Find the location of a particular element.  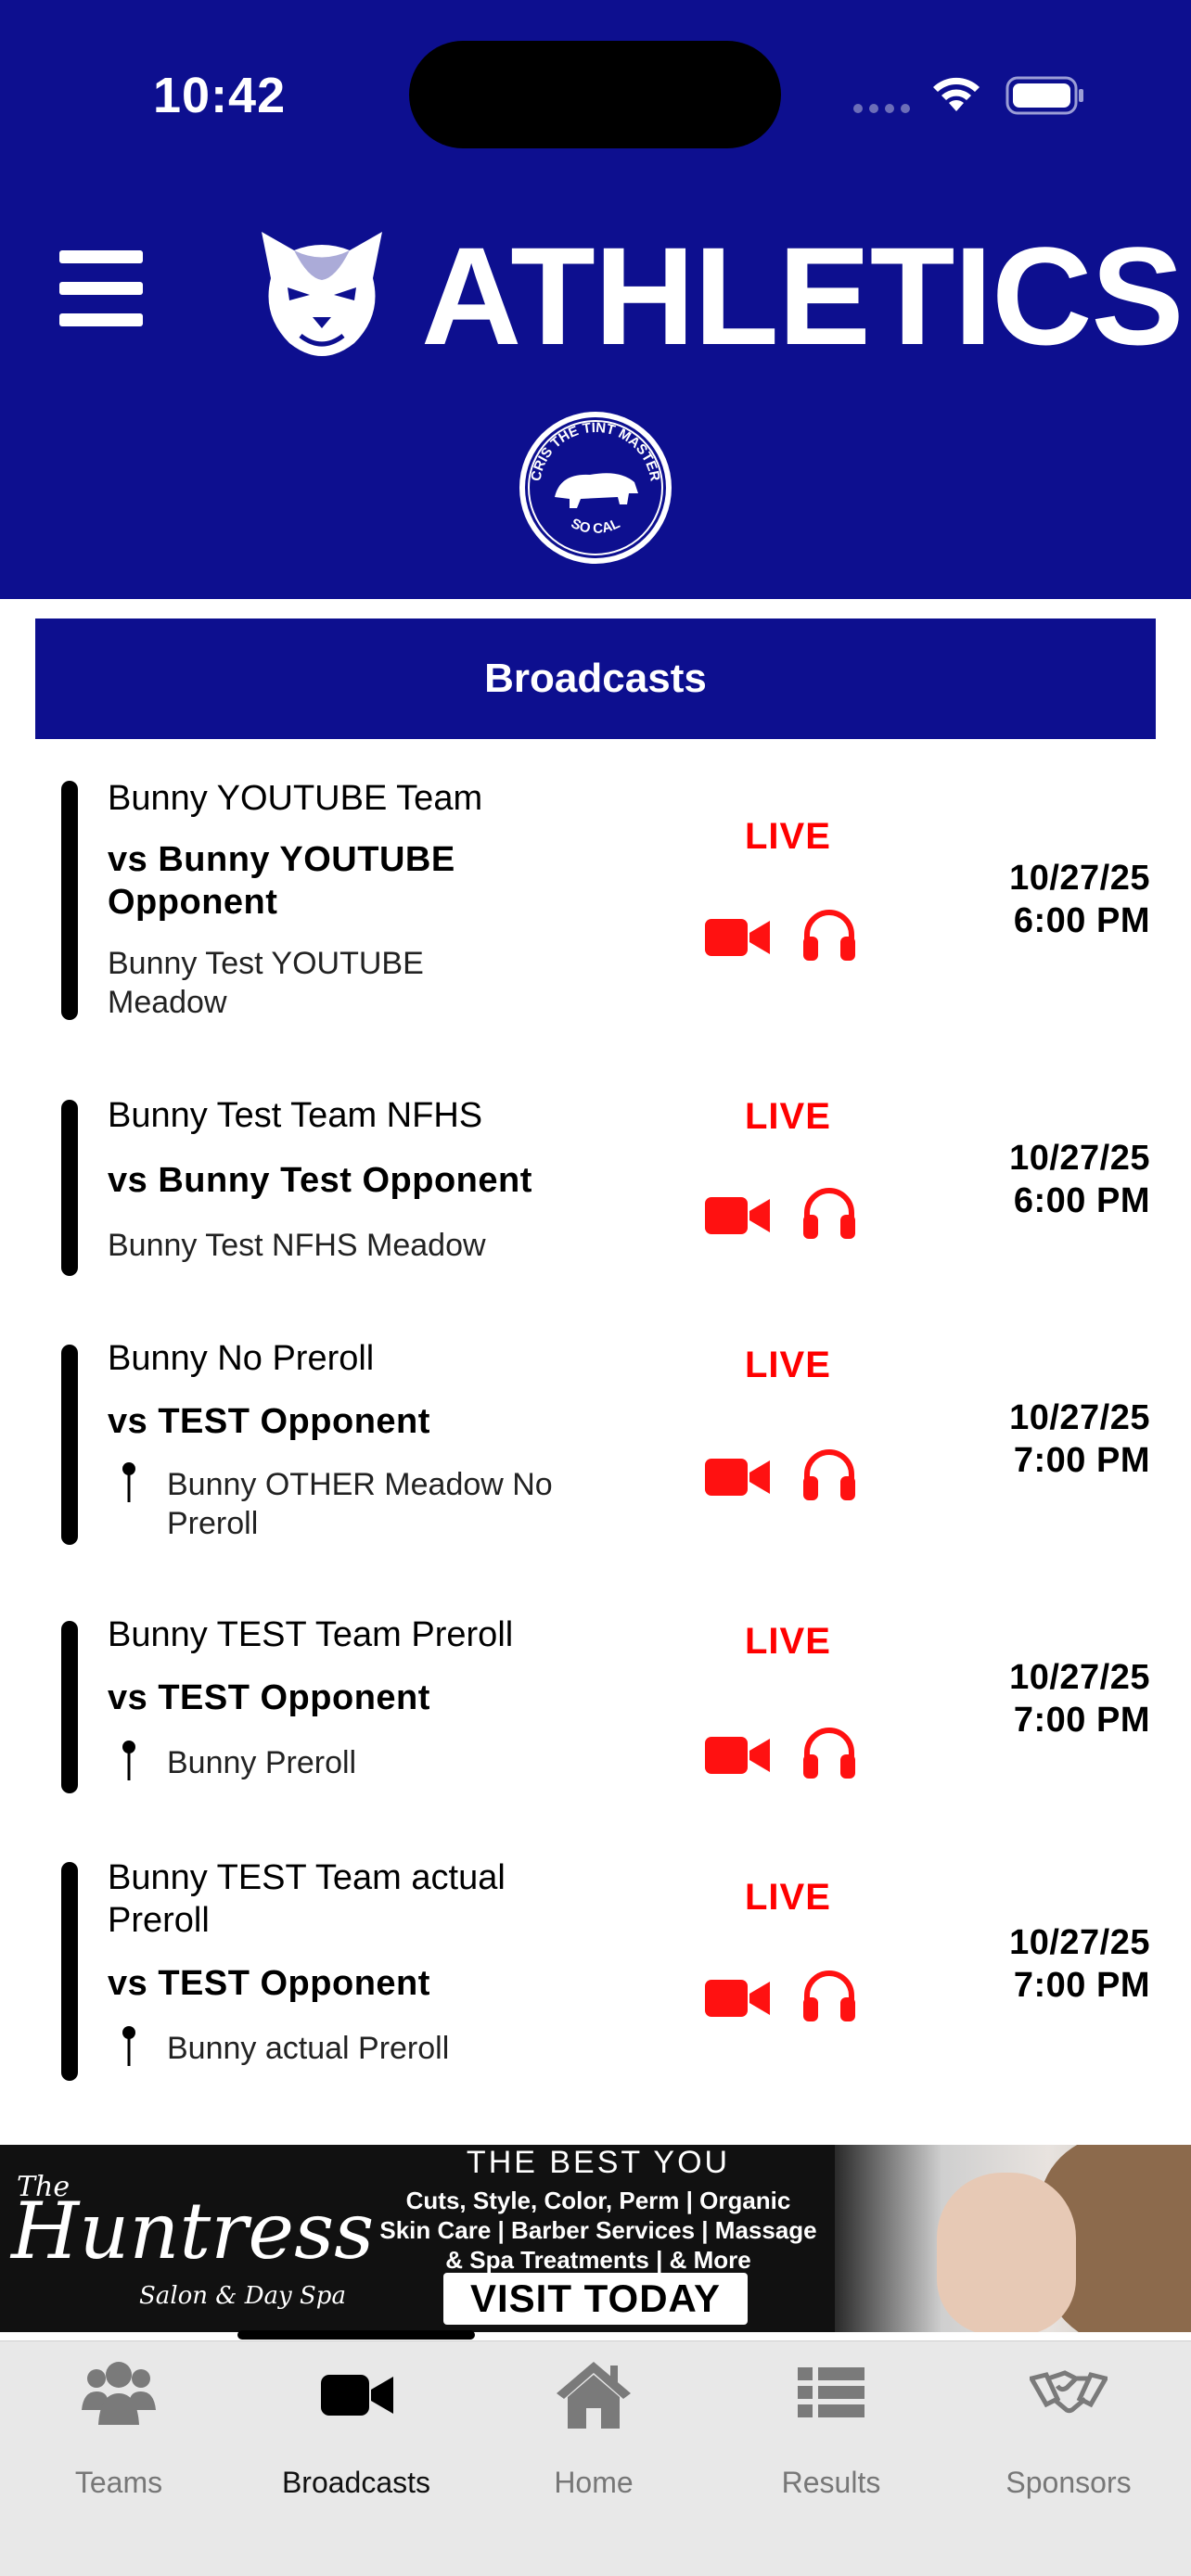

broadcasts-section-title: Broadcasts is located at coordinates (595, 679).